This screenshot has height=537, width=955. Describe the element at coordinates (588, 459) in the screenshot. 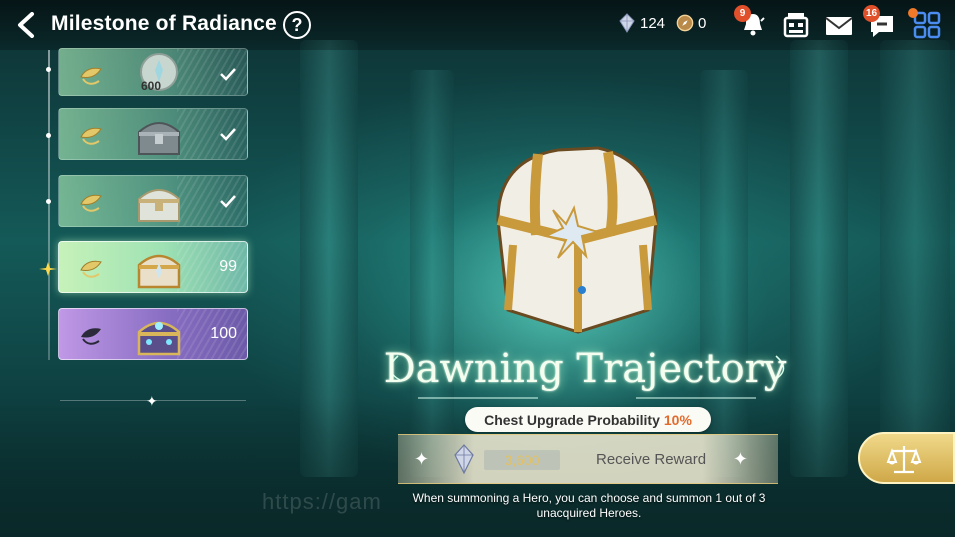

I see `receive-reward-button: ✦ 3,600 Receive Reward ✦` at that location.